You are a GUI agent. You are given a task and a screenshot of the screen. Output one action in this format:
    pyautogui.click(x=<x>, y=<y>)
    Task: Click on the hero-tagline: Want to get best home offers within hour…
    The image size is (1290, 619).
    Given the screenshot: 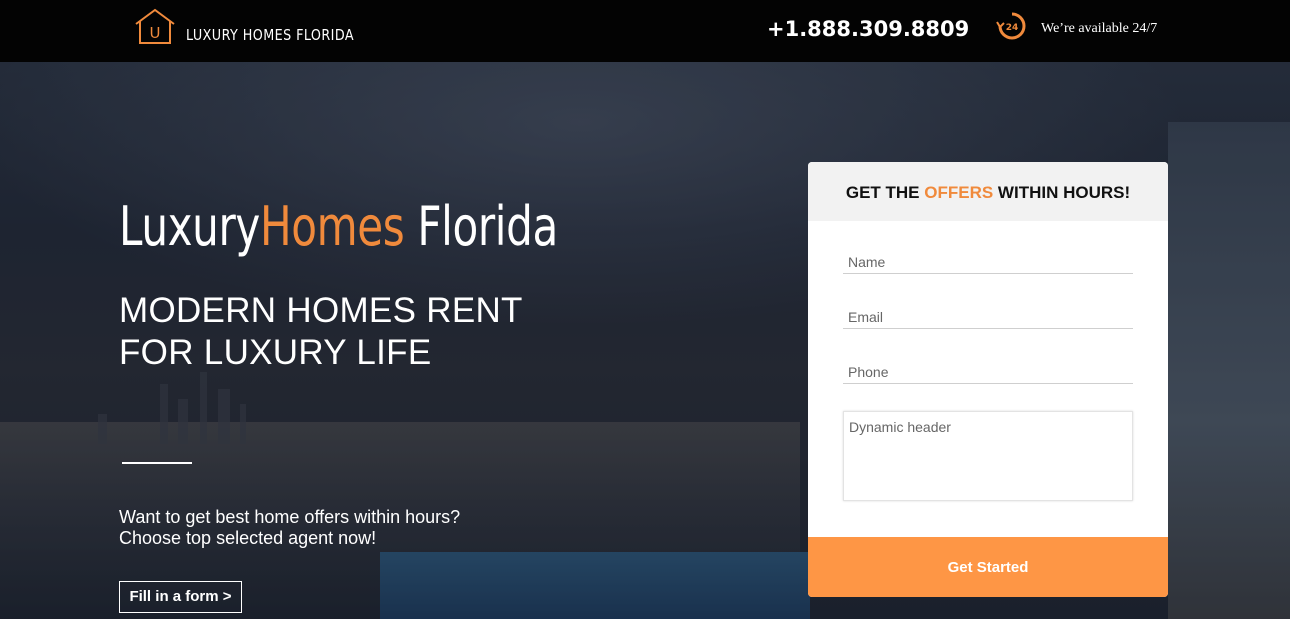 What is the action you would take?
    pyautogui.click(x=290, y=527)
    